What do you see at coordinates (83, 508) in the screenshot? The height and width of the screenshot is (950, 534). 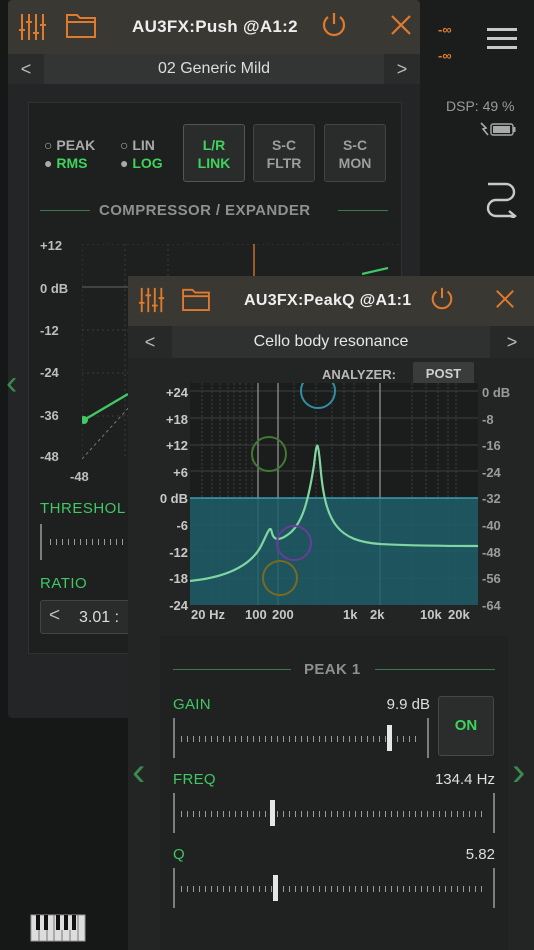 I see `threshold-label: THRESHOL` at bounding box center [83, 508].